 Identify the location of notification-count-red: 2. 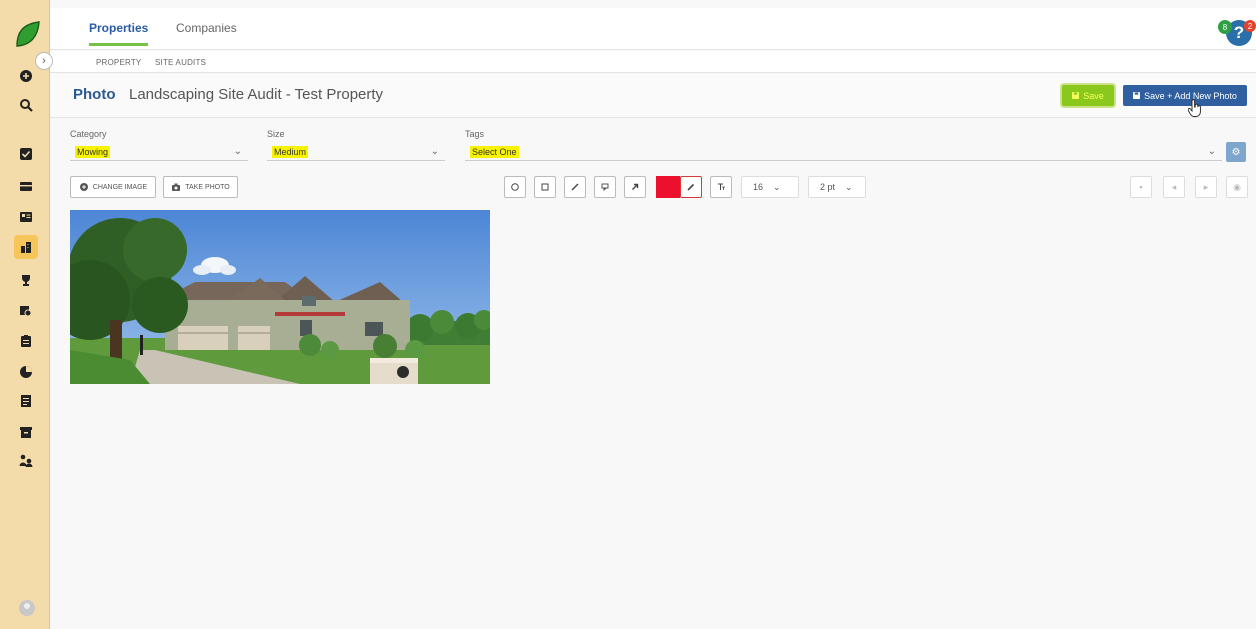
(1250, 26).